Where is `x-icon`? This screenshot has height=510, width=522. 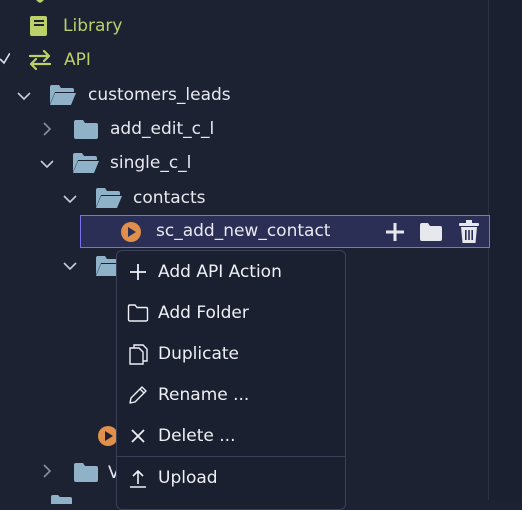
x-icon is located at coordinates (138, 436).